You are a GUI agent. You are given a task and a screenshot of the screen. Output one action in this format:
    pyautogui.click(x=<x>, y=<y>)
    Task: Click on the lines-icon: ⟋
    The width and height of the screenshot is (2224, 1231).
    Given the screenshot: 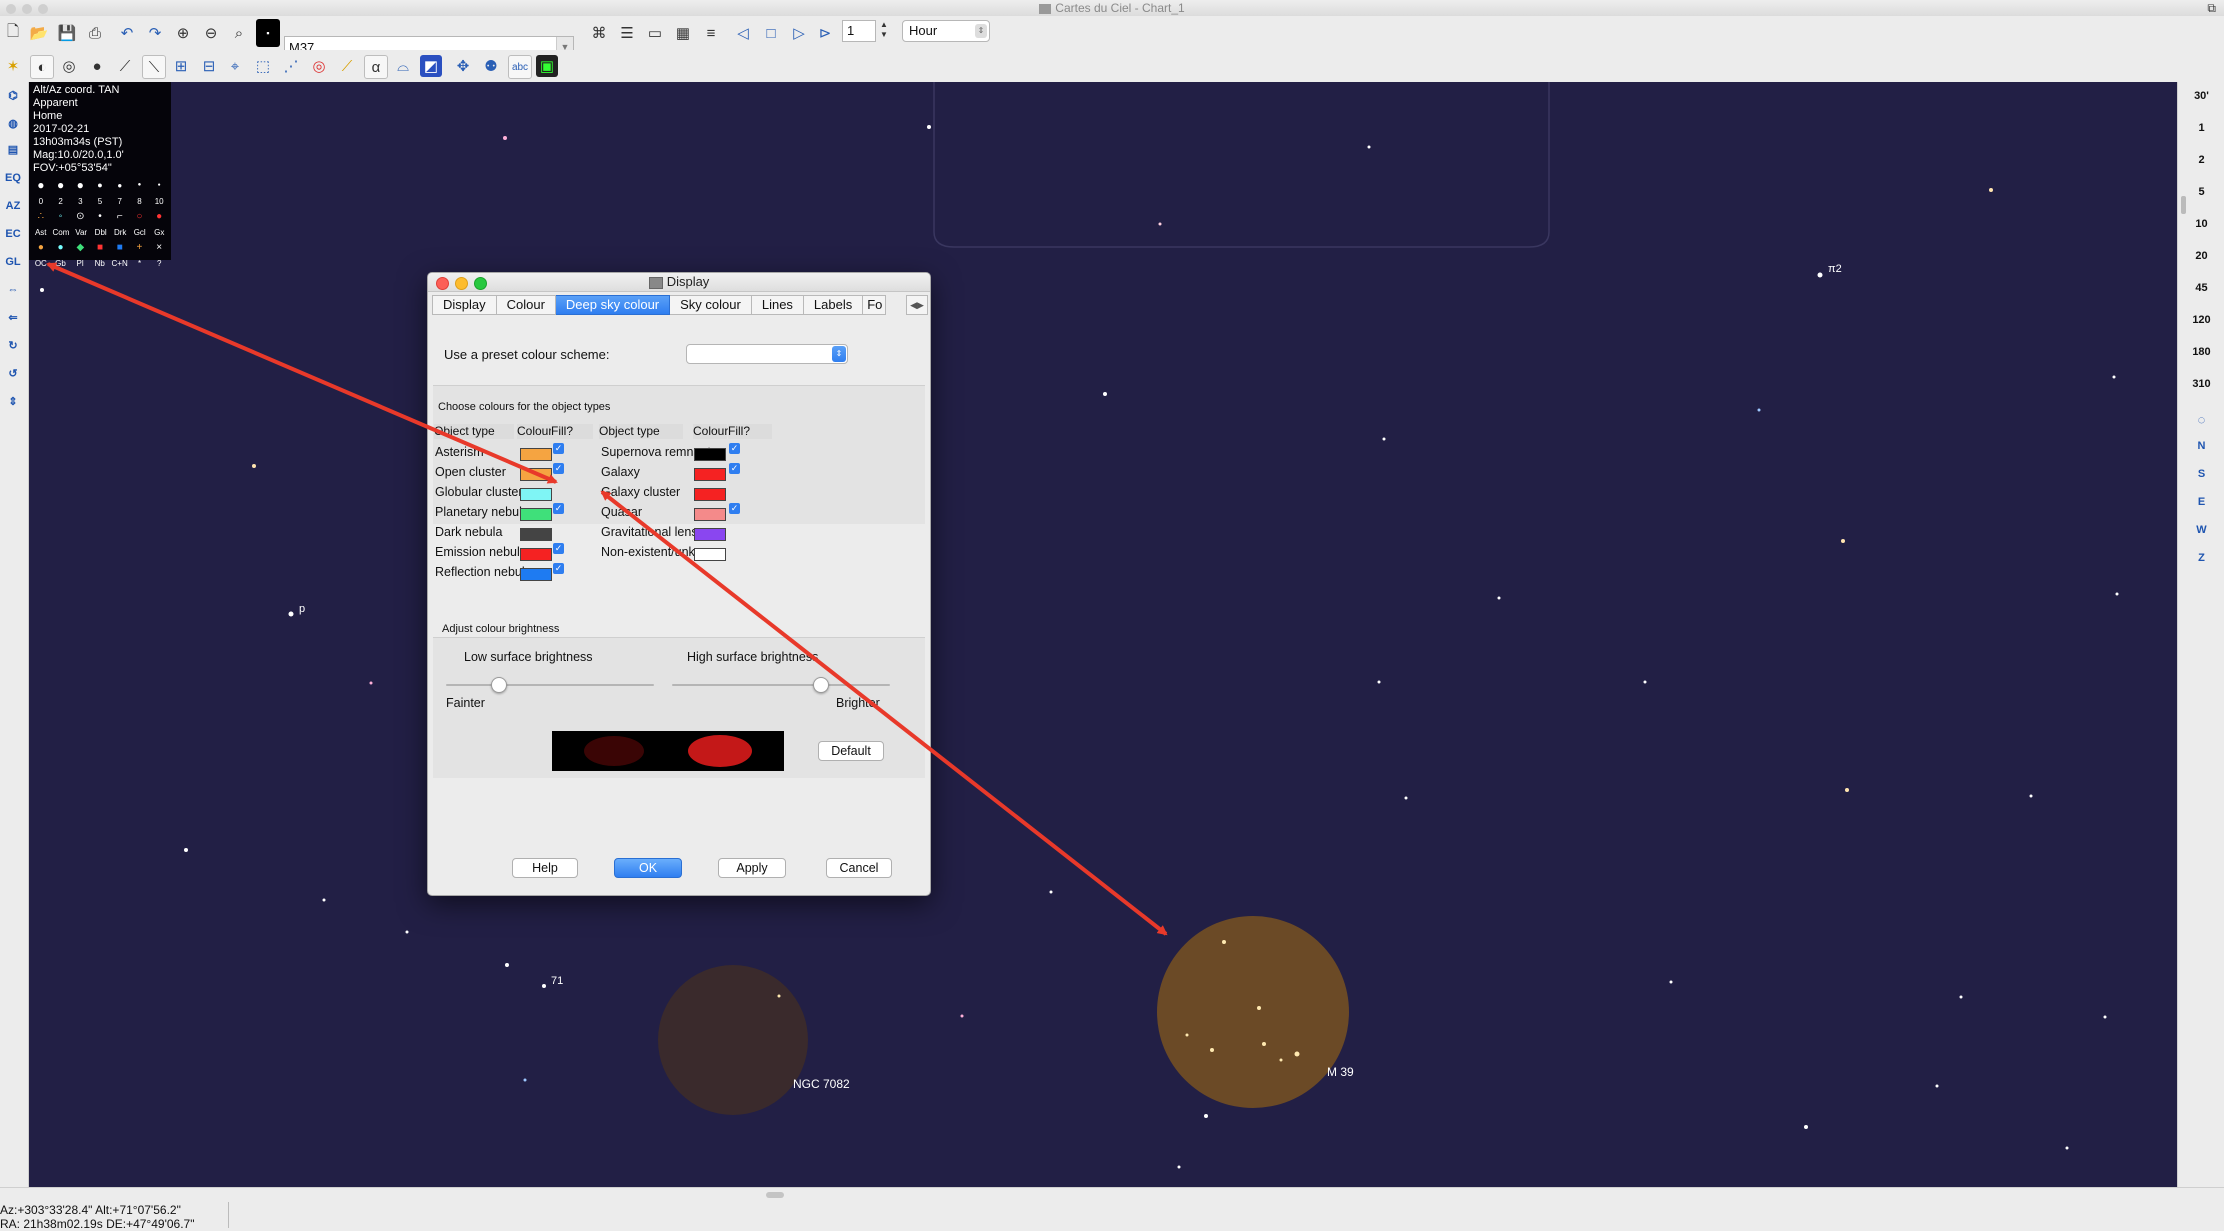 What is the action you would take?
    pyautogui.click(x=125, y=66)
    